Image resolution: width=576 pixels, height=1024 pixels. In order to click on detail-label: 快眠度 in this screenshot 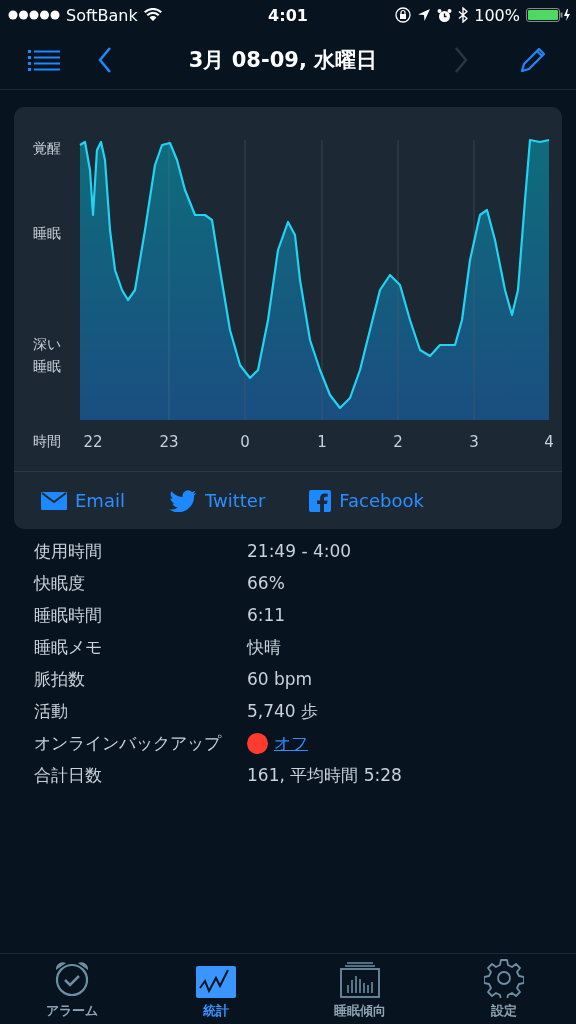, I will do `click(60, 583)`.